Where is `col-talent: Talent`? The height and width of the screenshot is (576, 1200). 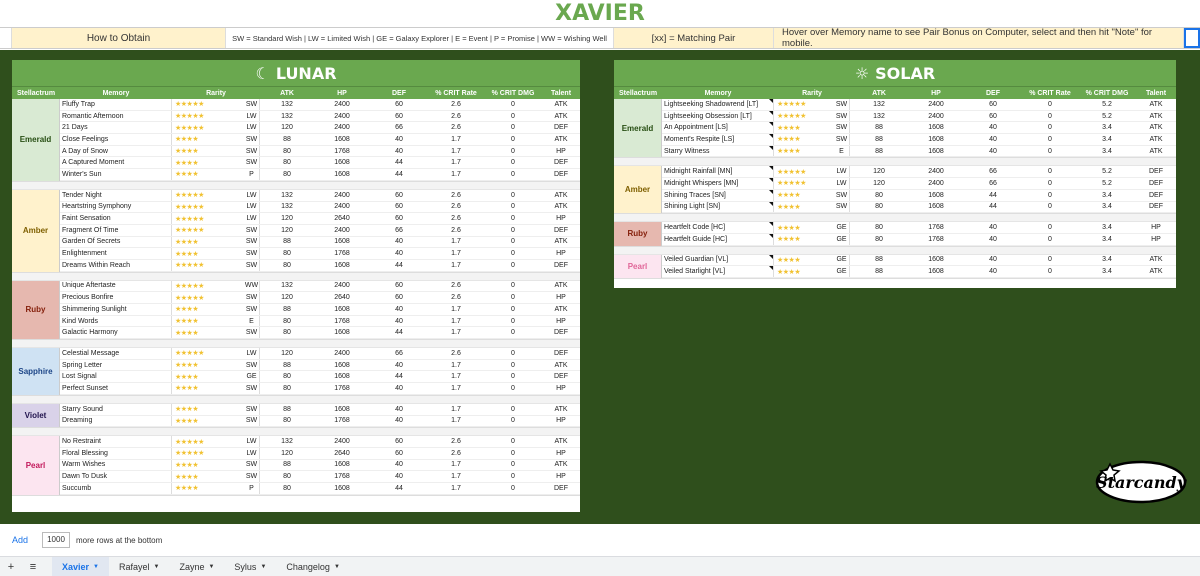
col-talent: Talent is located at coordinates (561, 93).